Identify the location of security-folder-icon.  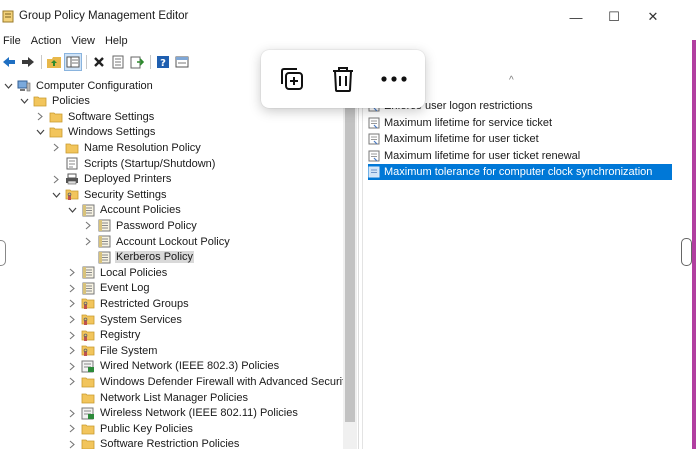
(88, 350).